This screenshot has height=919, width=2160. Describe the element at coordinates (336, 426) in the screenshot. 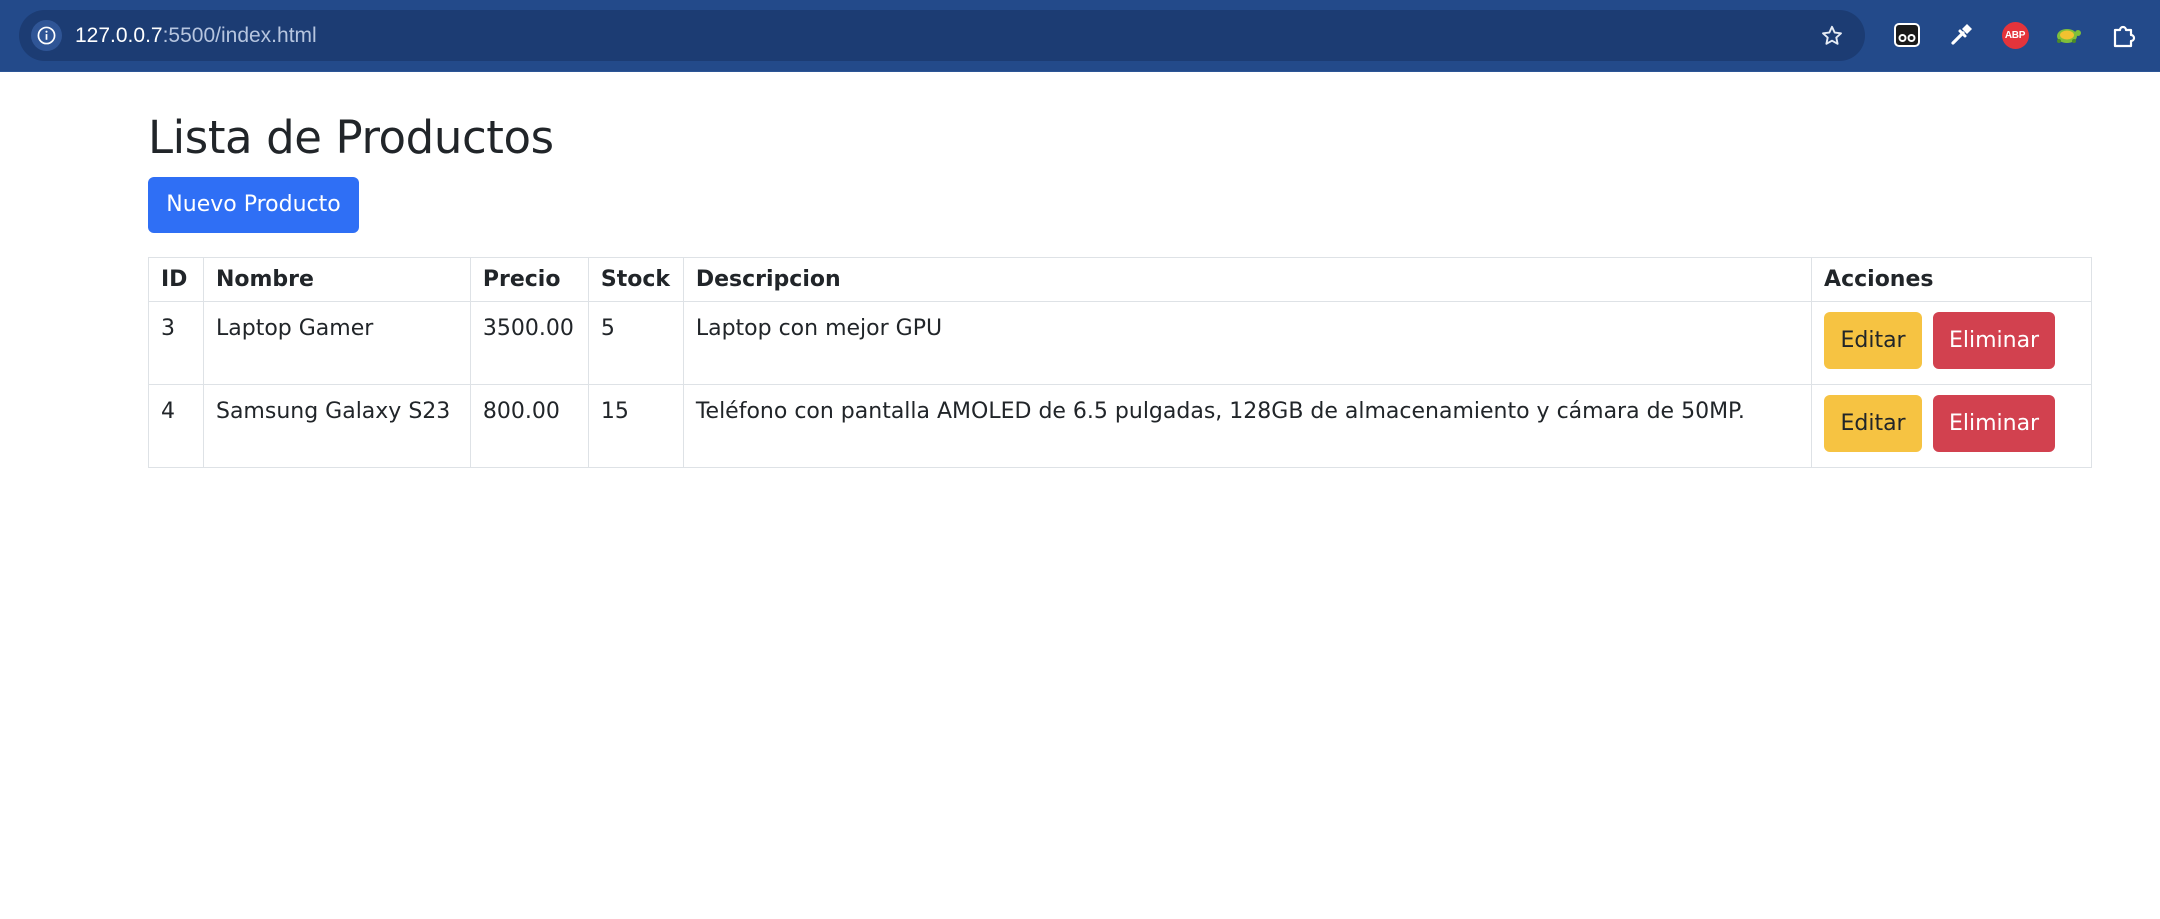

I see `cell-nombre: Samsung Galaxy S23` at that location.